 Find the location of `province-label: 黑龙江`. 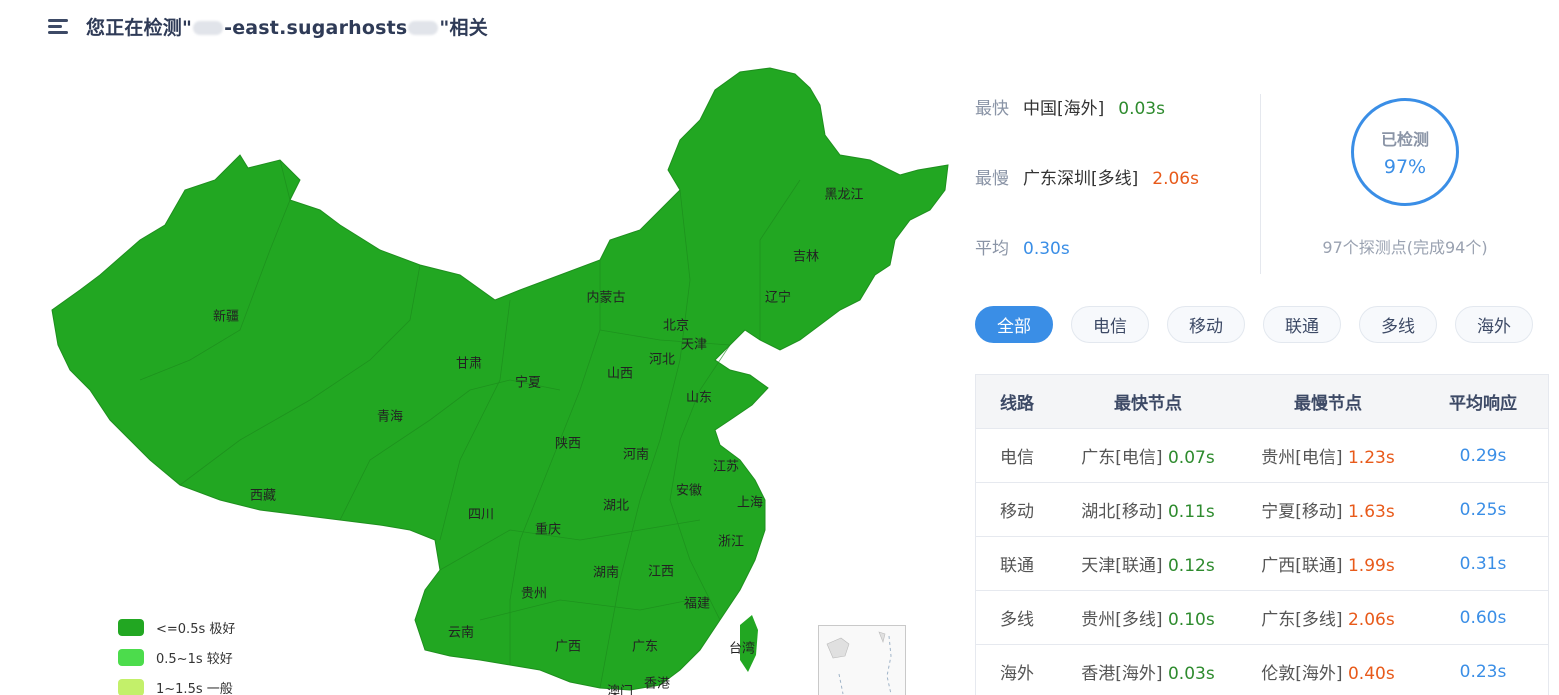

province-label: 黑龙江 is located at coordinates (843, 193).